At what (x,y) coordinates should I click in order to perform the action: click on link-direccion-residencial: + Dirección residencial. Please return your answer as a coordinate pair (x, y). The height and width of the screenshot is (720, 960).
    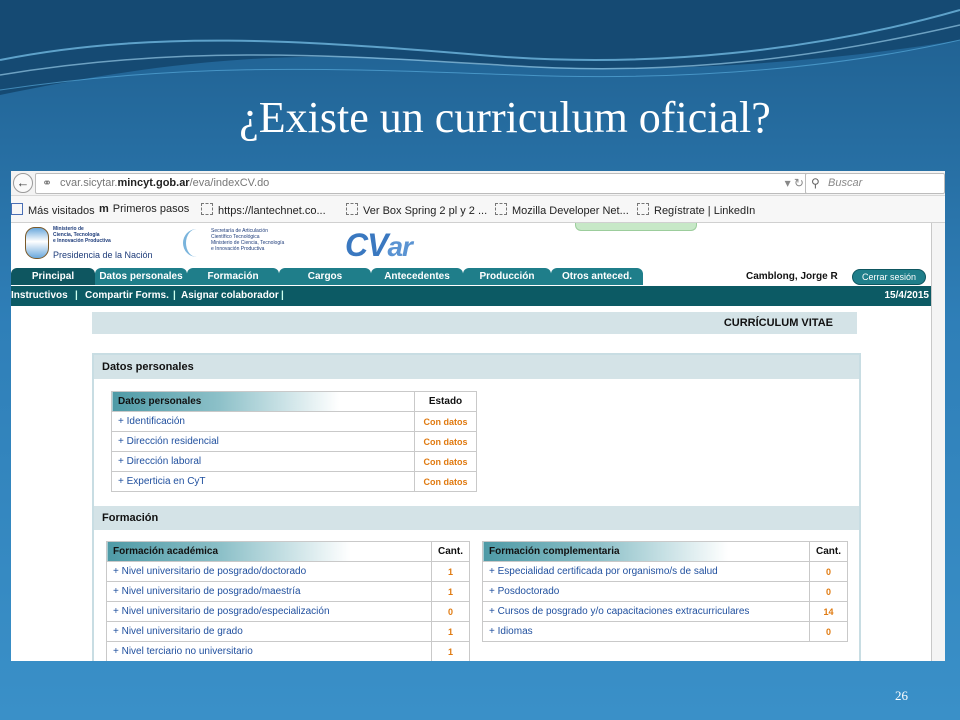
    Looking at the image, I should click on (263, 441).